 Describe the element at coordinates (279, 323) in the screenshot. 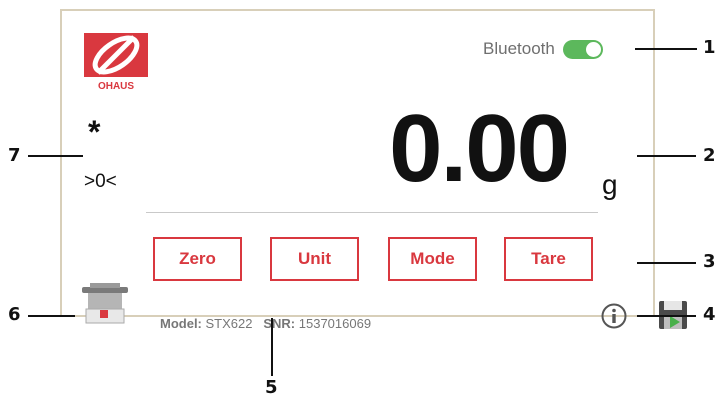

I see `snr-label: SNR:` at that location.